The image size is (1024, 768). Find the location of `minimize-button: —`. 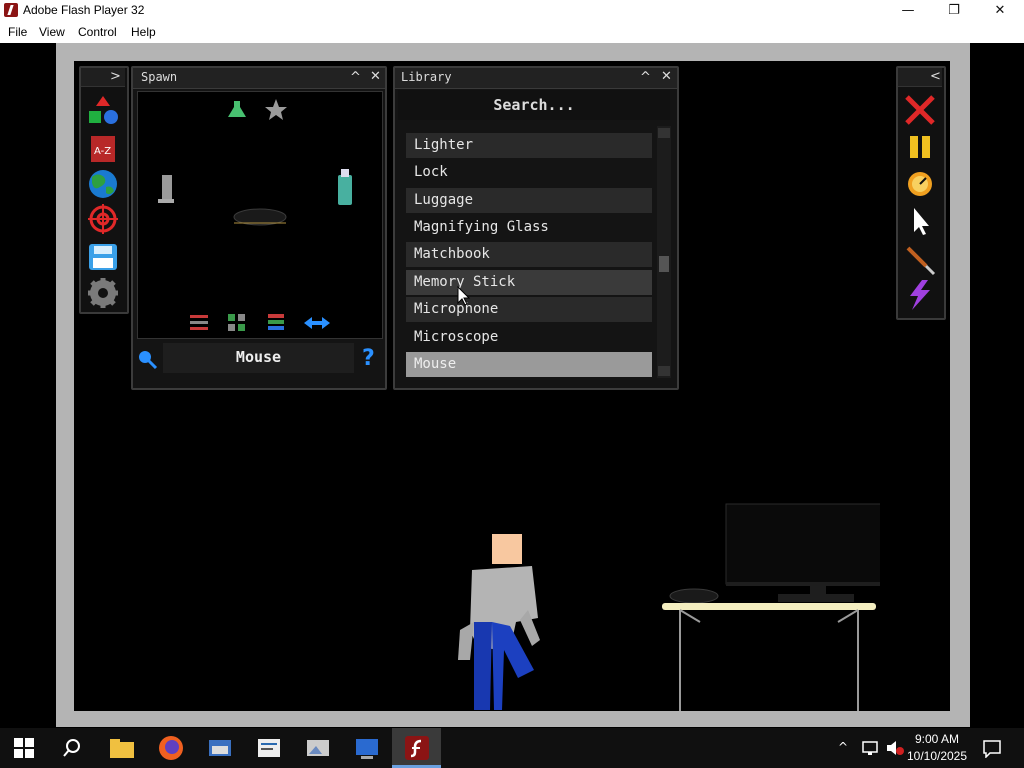

minimize-button: — is located at coordinates (908, 11).